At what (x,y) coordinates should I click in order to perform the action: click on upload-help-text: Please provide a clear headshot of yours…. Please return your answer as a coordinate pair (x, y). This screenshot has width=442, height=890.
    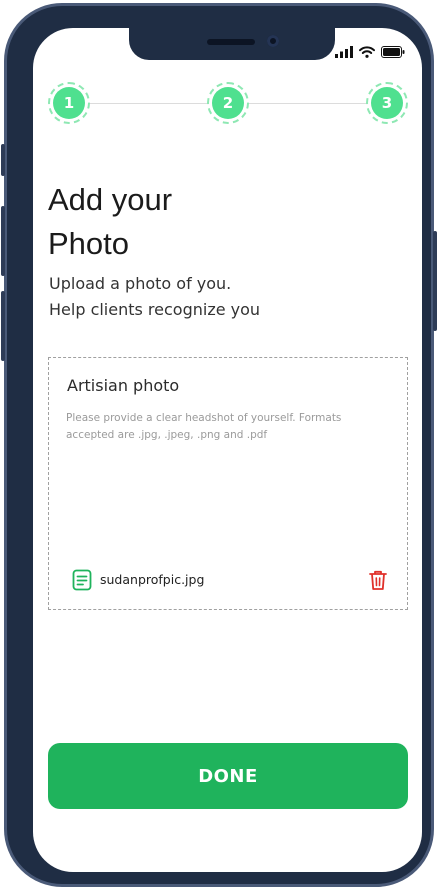
    Looking at the image, I should click on (204, 426).